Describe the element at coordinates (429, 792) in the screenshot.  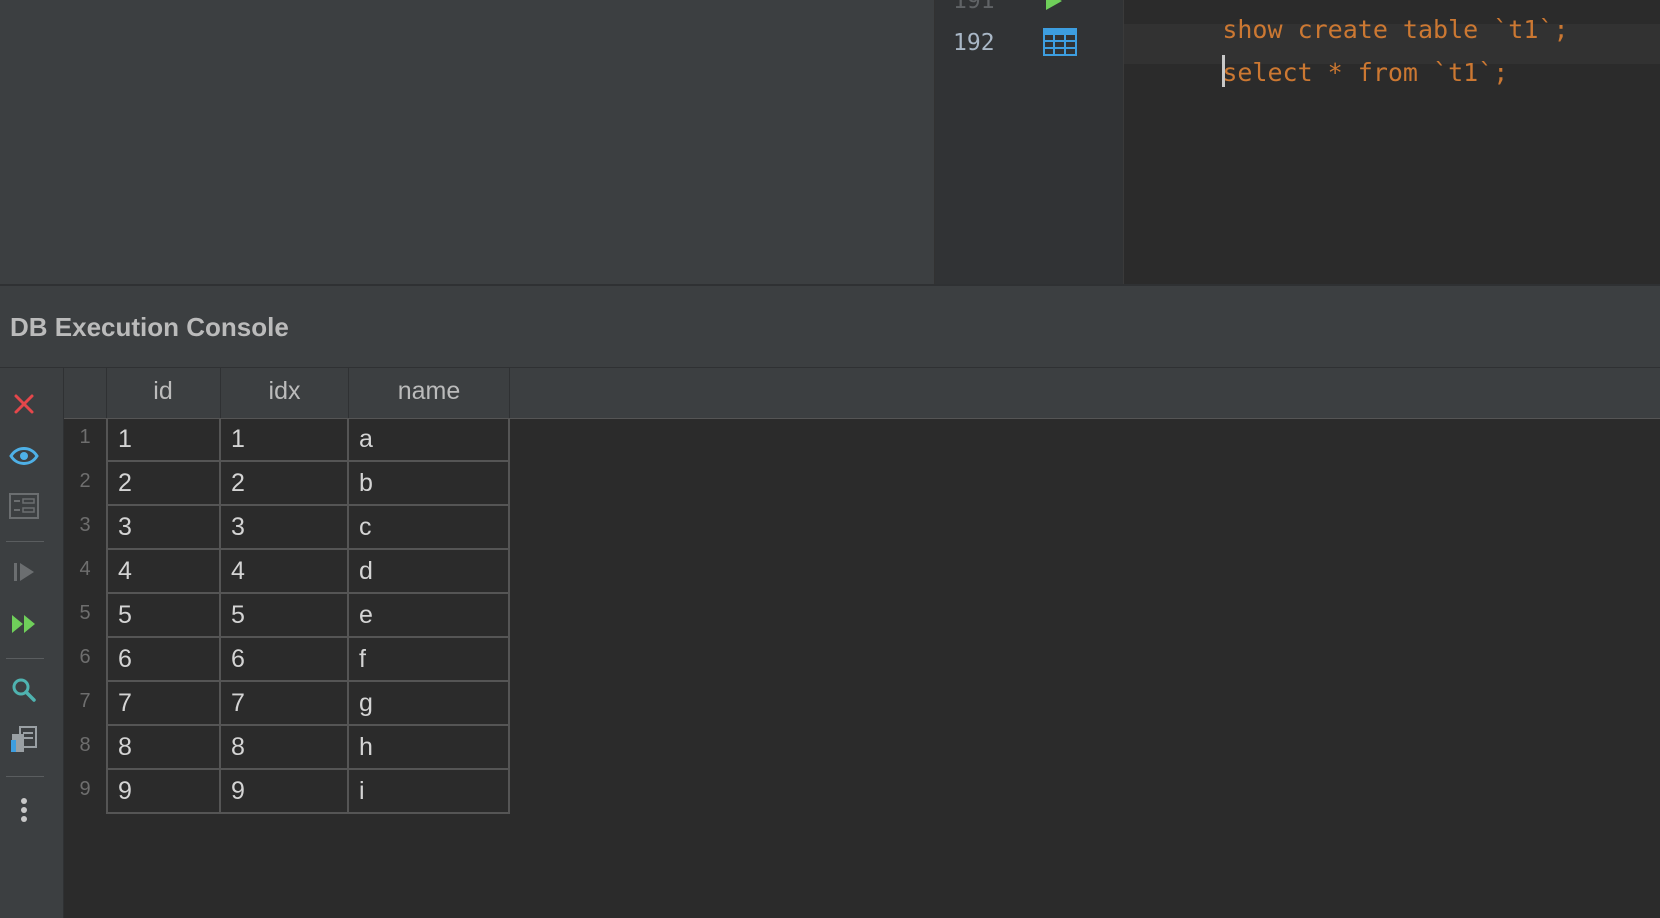
I see `table-cell-name: i` at that location.